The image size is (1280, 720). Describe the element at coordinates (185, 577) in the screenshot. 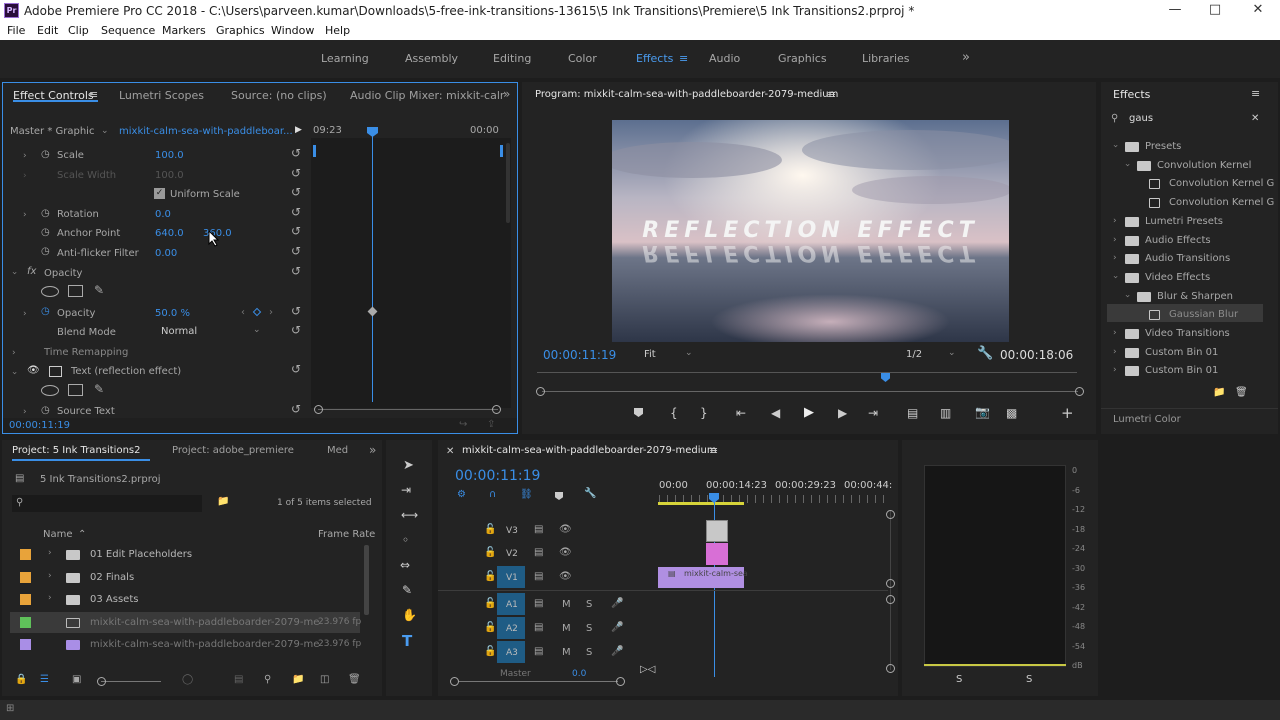

I see `project-list-item: › 02 Finals` at that location.